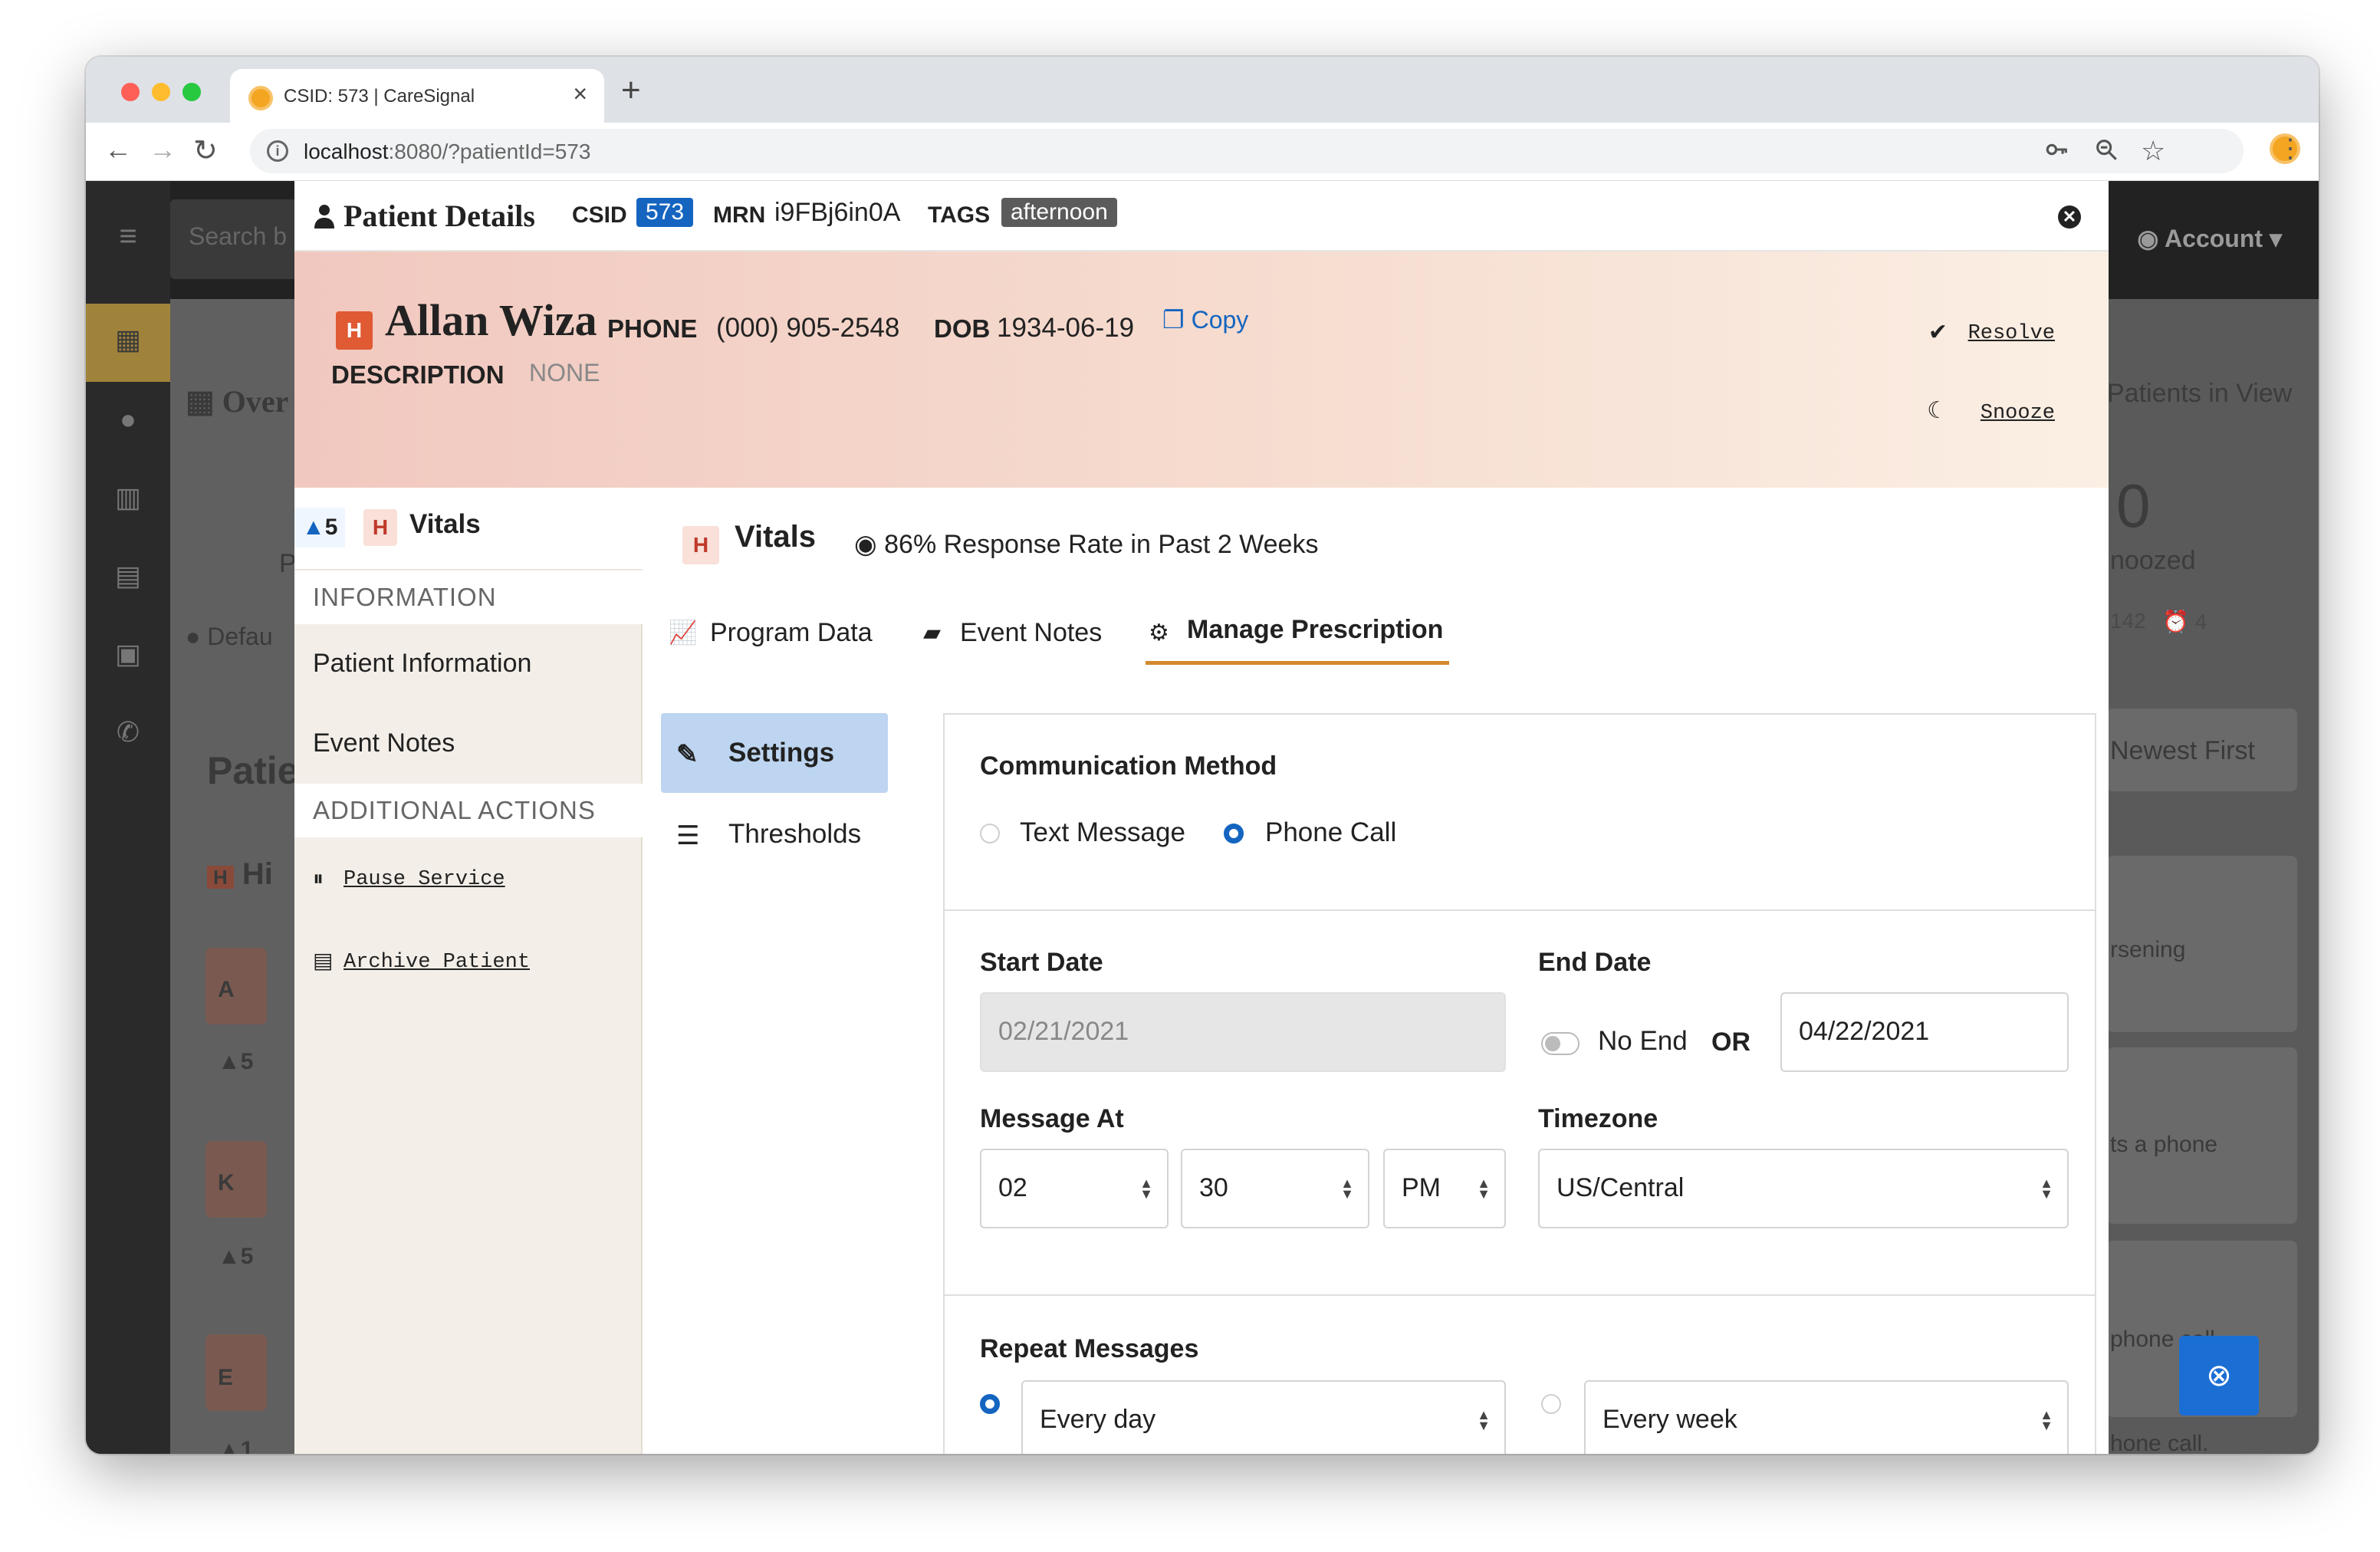  What do you see at coordinates (128, 343) in the screenshot?
I see `dashboard-icon: ▦` at bounding box center [128, 343].